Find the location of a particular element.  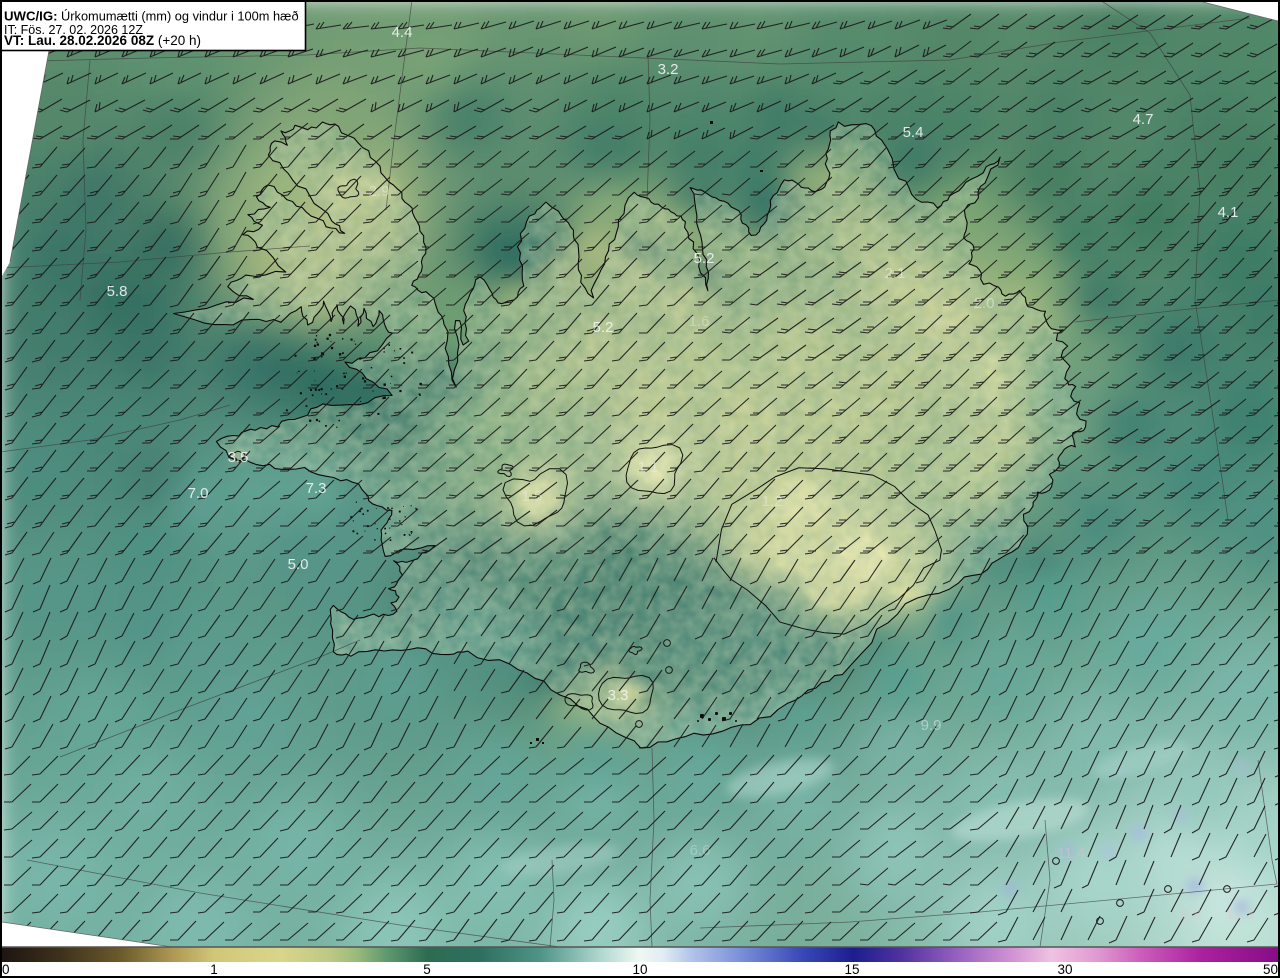

svg-text: 1.5 is located at coordinates (532, 496).